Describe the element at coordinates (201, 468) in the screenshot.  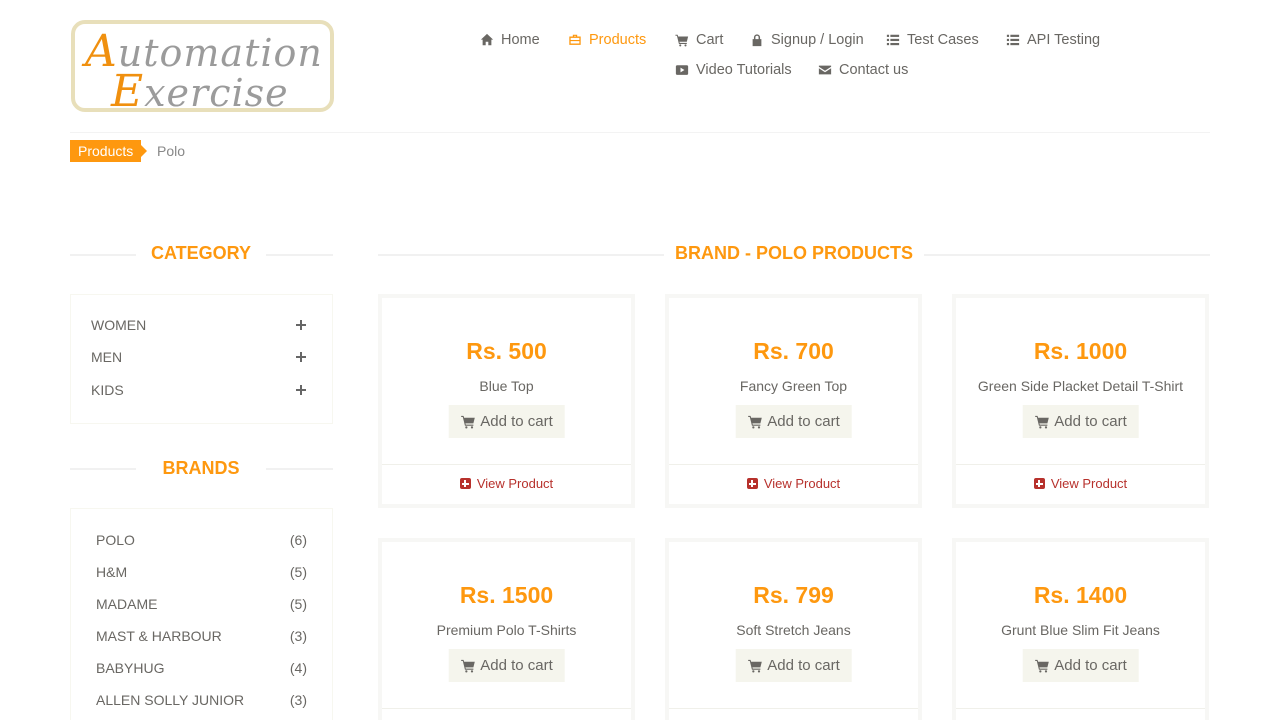
I see `brands-title: Brands` at that location.